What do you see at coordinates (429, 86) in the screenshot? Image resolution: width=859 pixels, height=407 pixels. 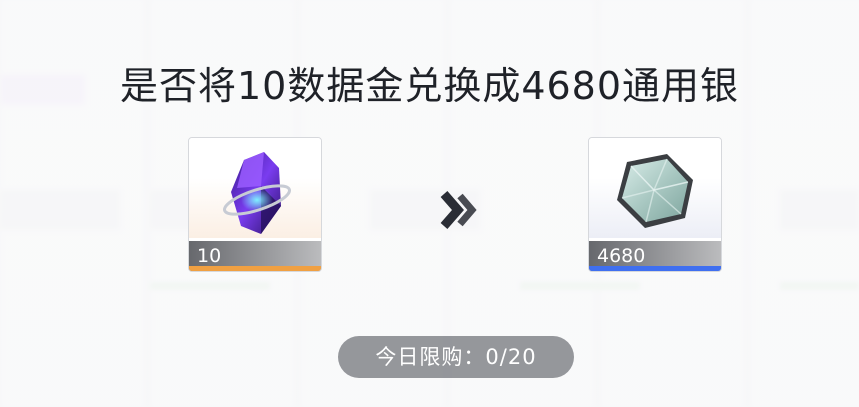 I see `exchange-confirm-title: 是否将10数据金兑换成4680通用银` at bounding box center [429, 86].